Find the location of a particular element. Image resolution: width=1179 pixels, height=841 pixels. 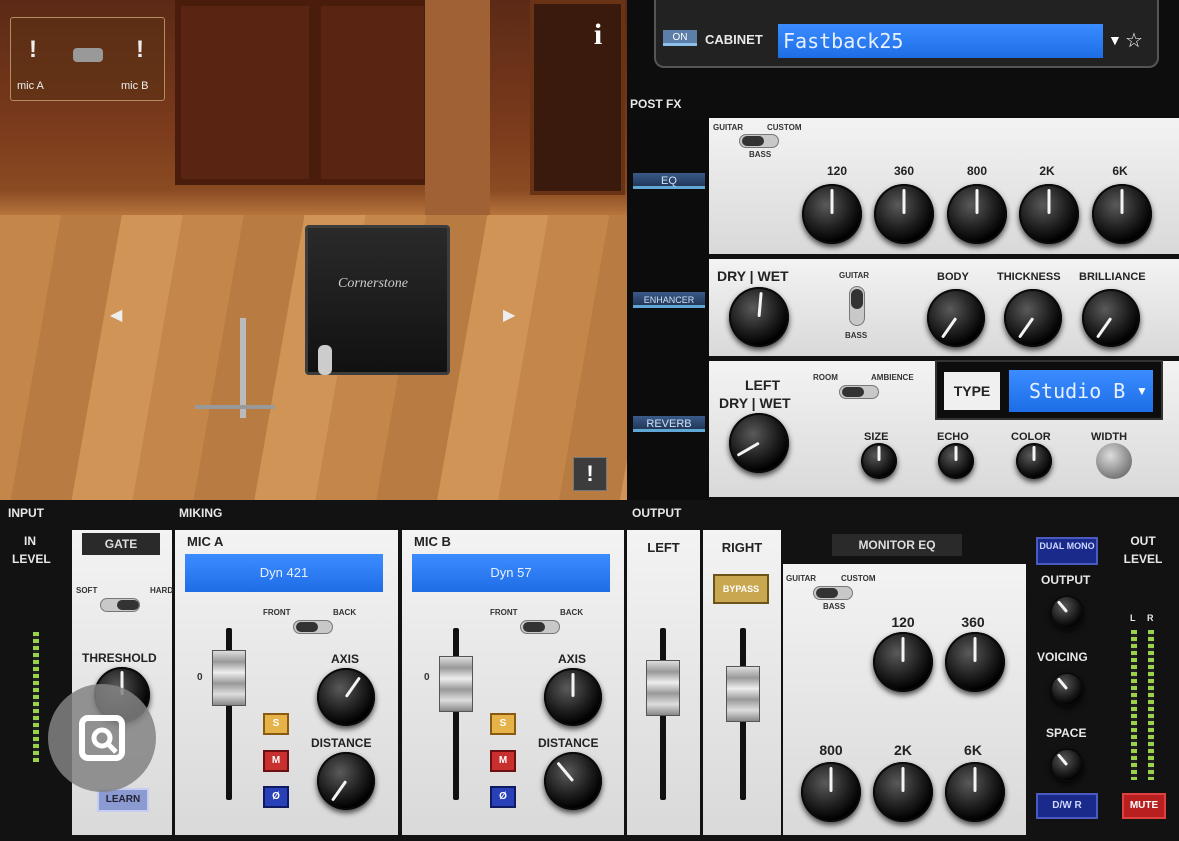

tab-enhancer: ENHANCER is located at coordinates (669, 300).